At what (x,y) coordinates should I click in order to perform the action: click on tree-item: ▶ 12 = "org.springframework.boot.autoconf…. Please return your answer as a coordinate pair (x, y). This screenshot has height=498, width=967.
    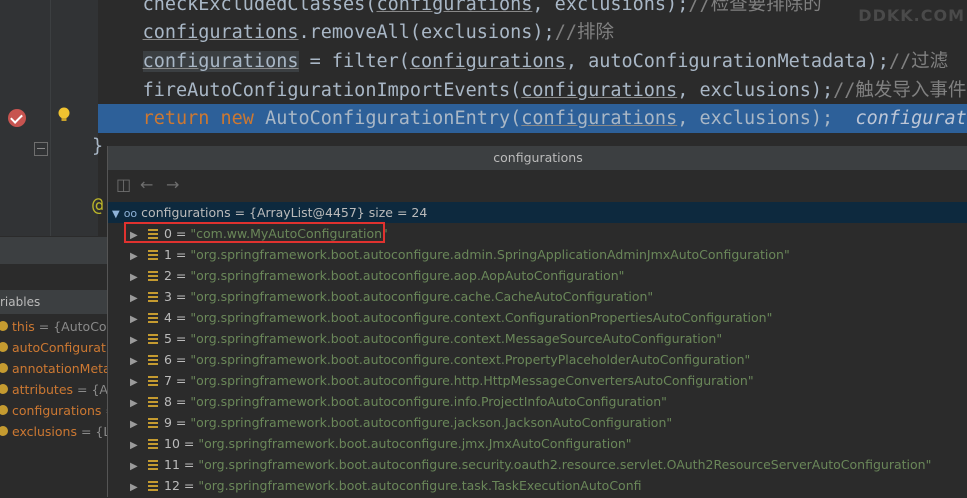
    Looking at the image, I should click on (537, 485).